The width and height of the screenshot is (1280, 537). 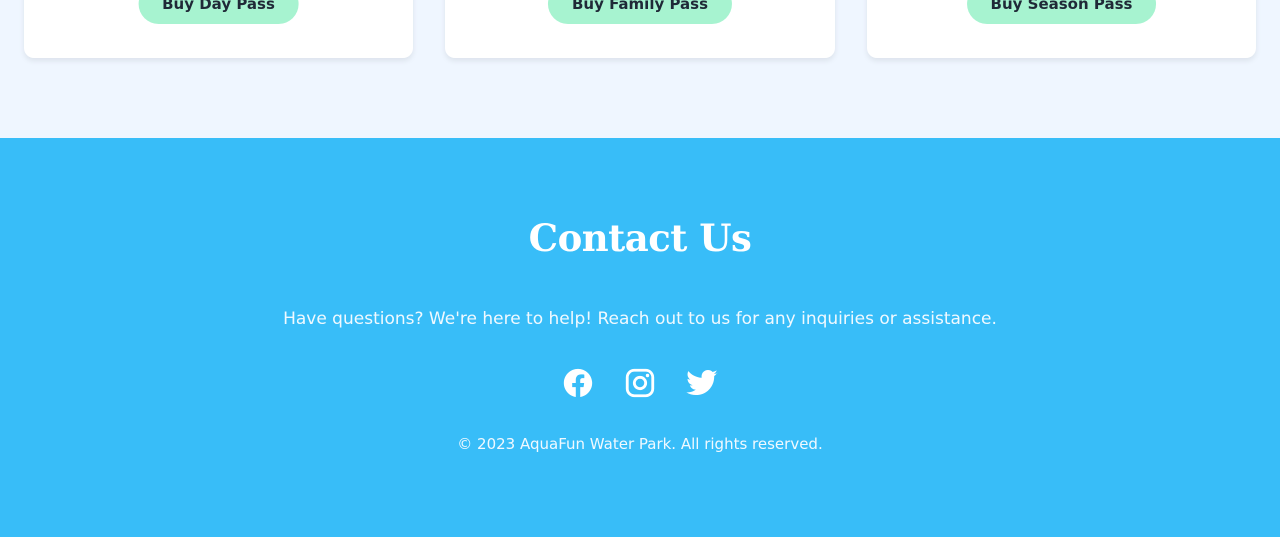 I want to click on twitter-icon, so click(x=702, y=382).